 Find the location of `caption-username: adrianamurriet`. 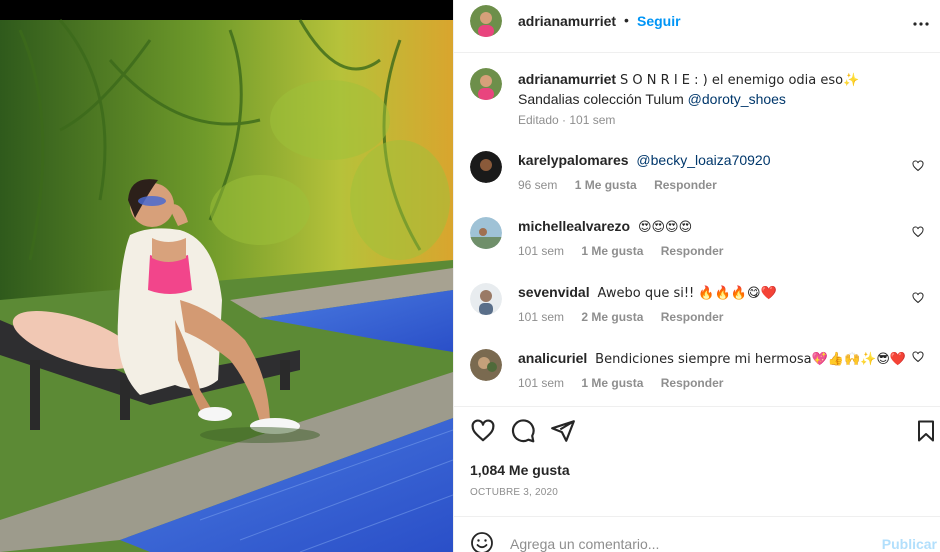

caption-username: adrianamurriet is located at coordinates (567, 79).